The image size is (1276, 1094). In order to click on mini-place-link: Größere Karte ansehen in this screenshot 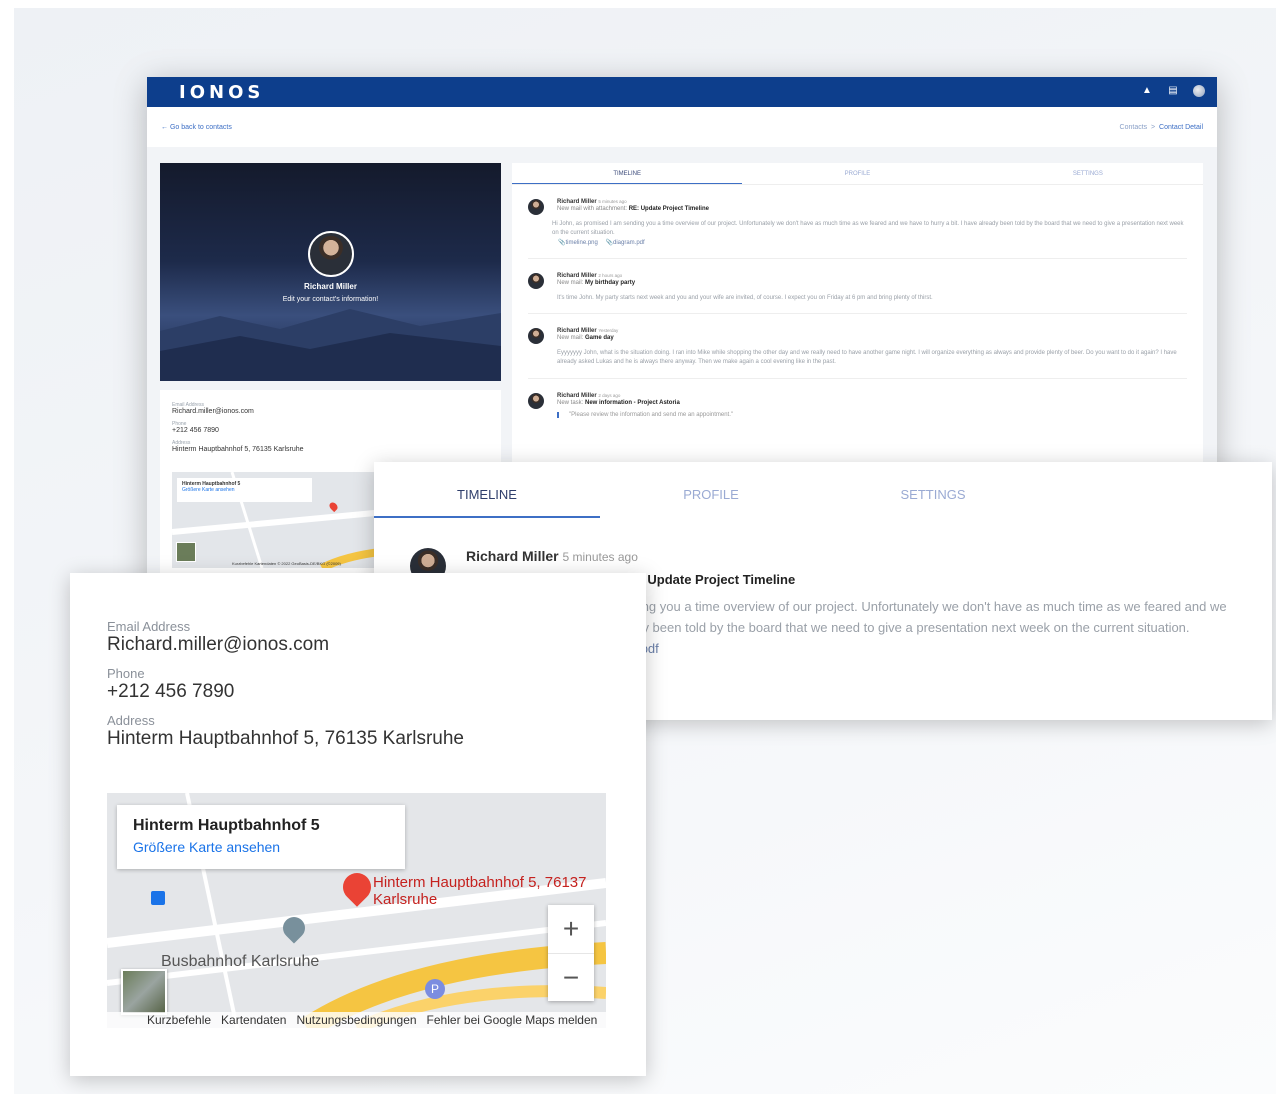, I will do `click(244, 490)`.